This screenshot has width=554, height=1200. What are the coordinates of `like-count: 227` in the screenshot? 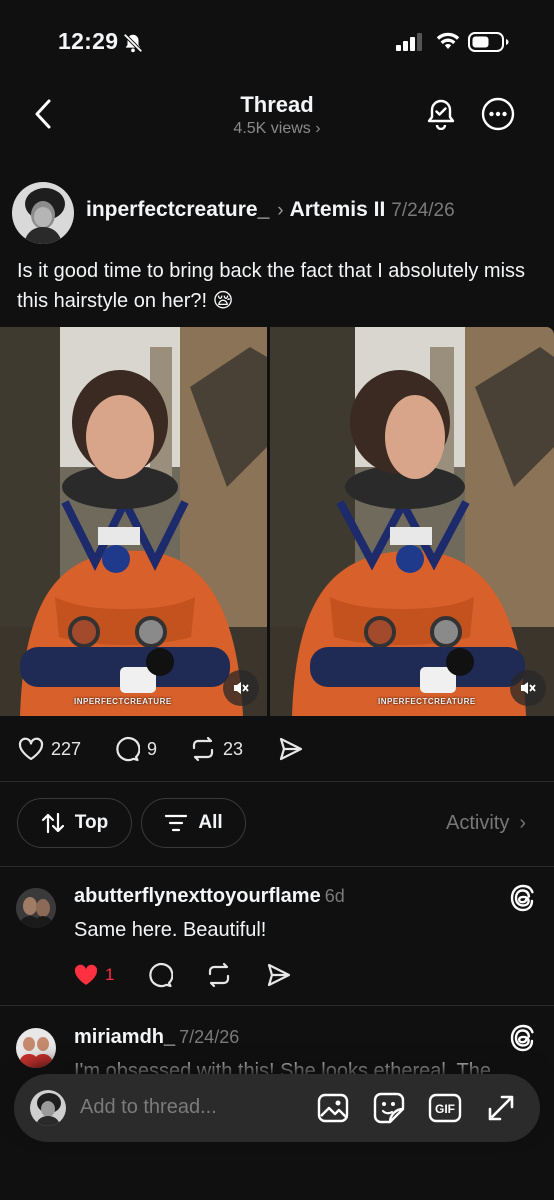 It's located at (66, 748).